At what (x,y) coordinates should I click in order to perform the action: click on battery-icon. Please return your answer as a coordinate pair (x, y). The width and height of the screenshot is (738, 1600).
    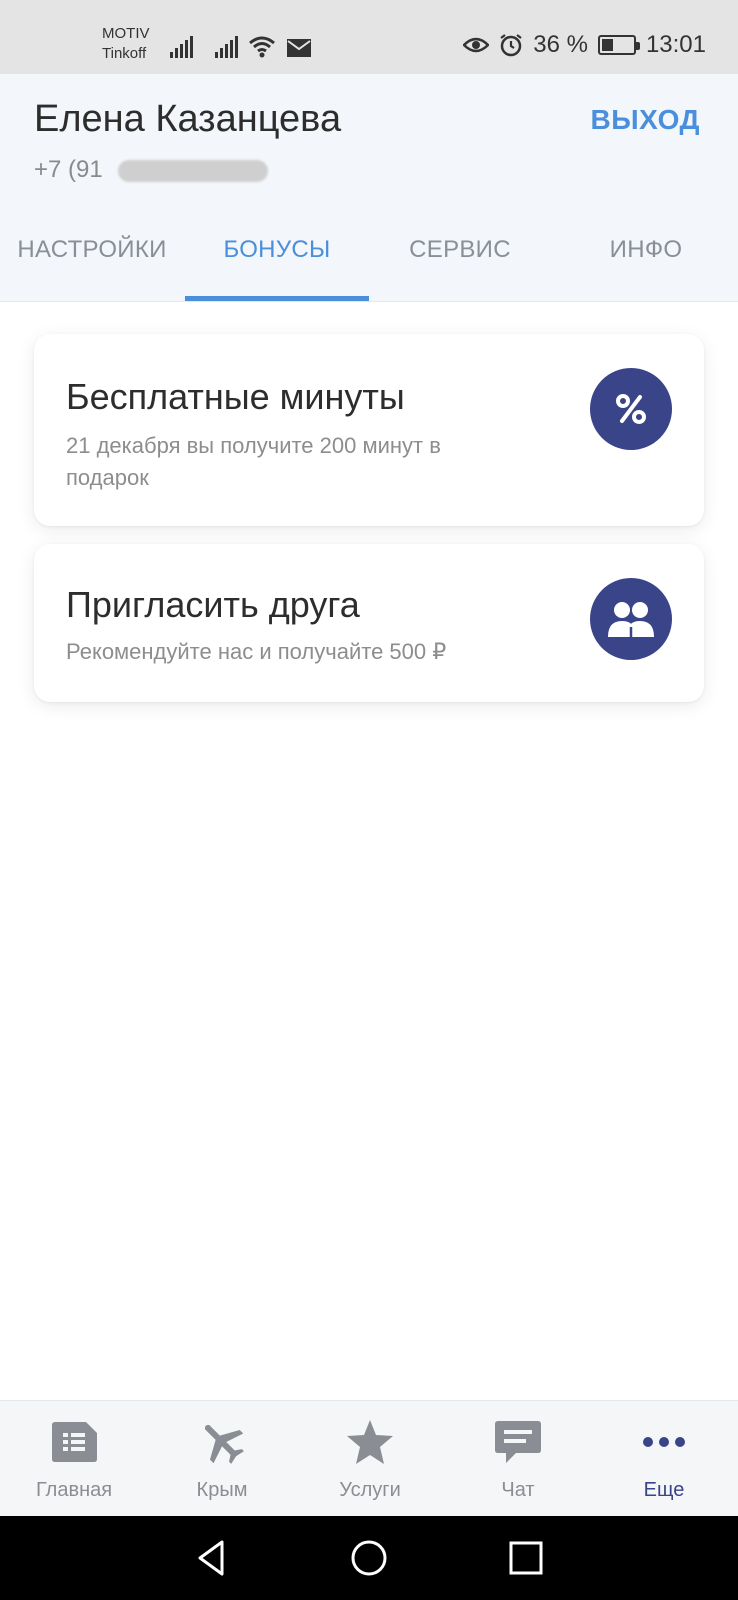
    Looking at the image, I should click on (618, 45).